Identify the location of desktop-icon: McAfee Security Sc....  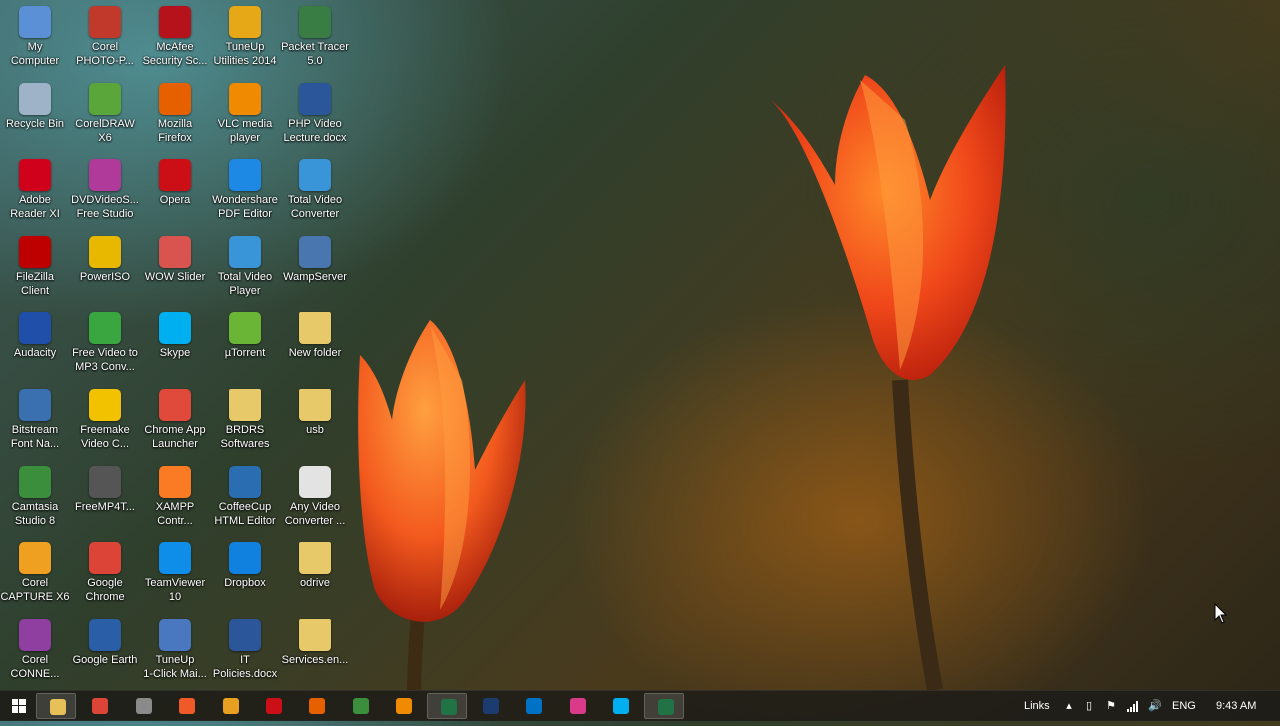
(175, 38).